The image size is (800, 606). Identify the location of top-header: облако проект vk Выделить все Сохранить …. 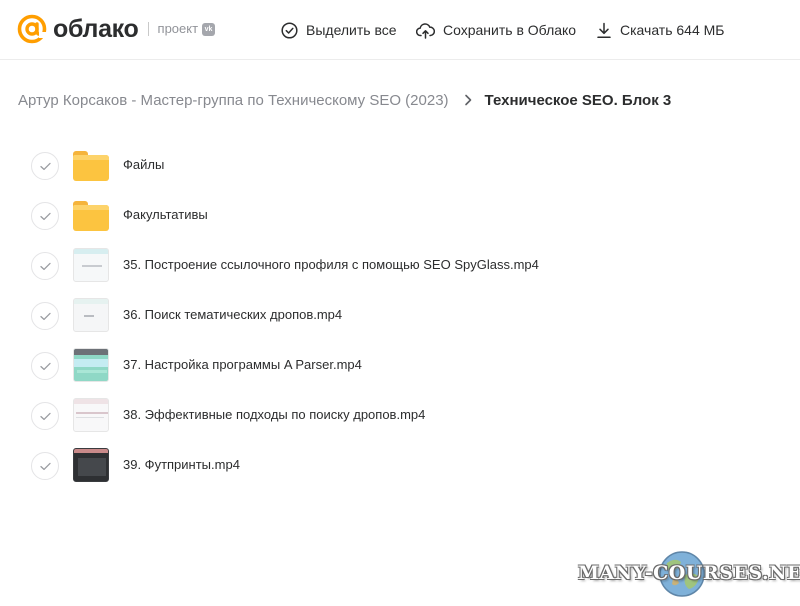
(400, 30).